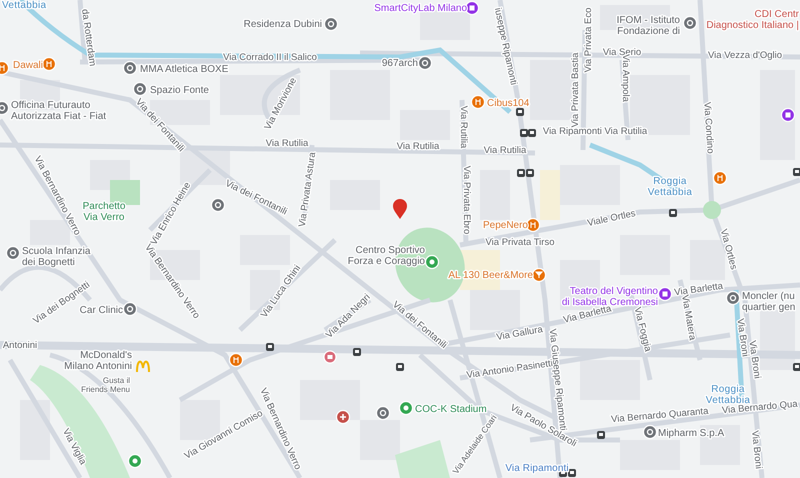 The image size is (800, 478). I want to click on place-label: IFOM - Istituto Fondazione di, so click(648, 26).